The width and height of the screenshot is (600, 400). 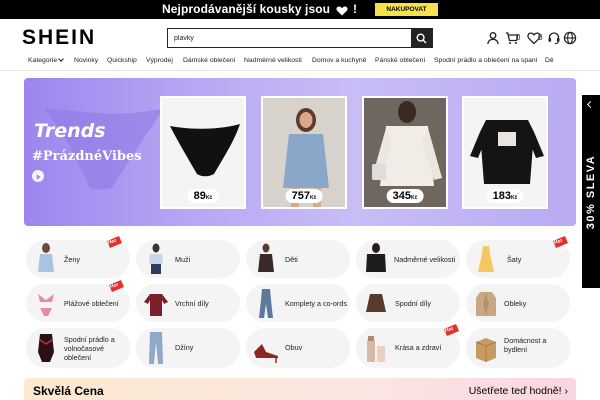 I want to click on chevron-right-icon: ›, so click(x=566, y=391).